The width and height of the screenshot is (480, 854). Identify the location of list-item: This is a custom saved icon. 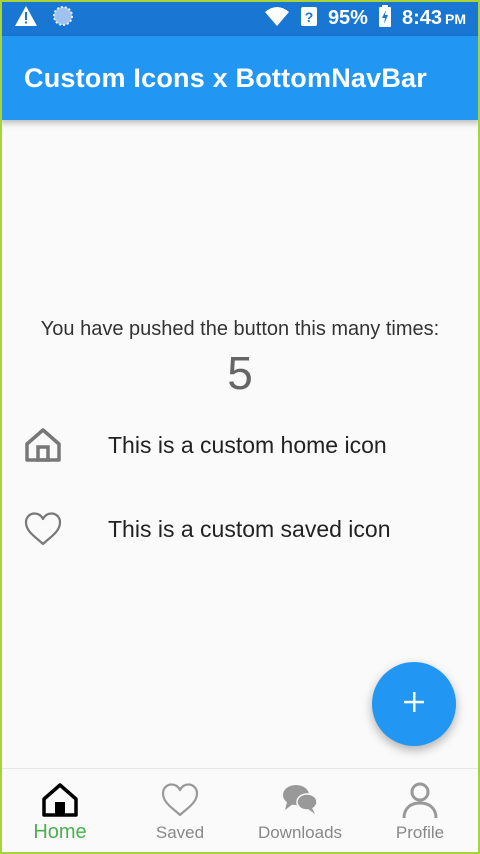
(242, 529).